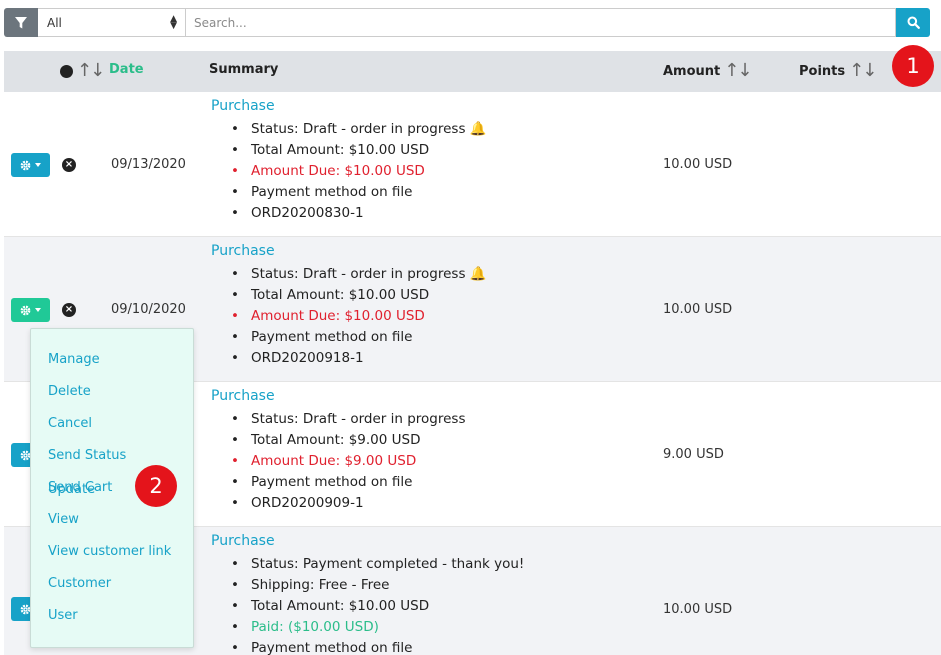 Image resolution: width=941 pixels, height=655 pixels. I want to click on search-button, so click(913, 22).